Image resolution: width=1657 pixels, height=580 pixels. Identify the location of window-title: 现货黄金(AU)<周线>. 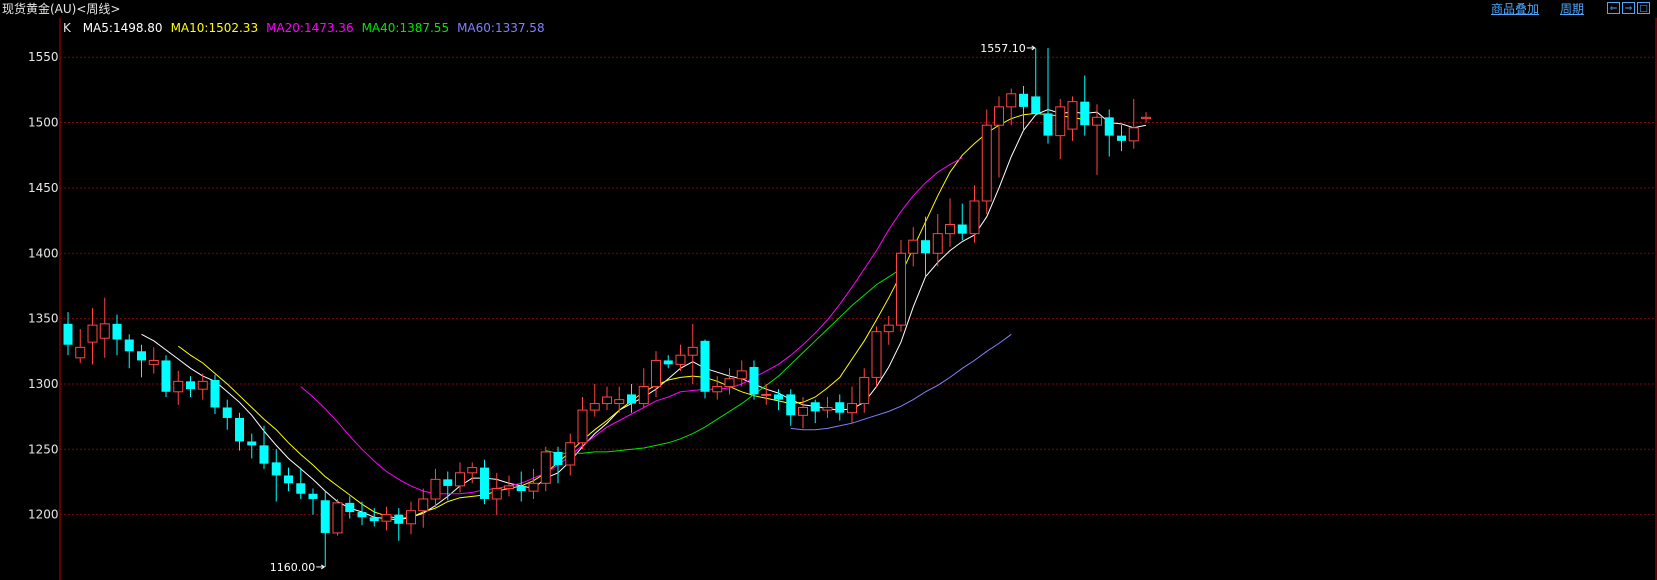
(61, 9).